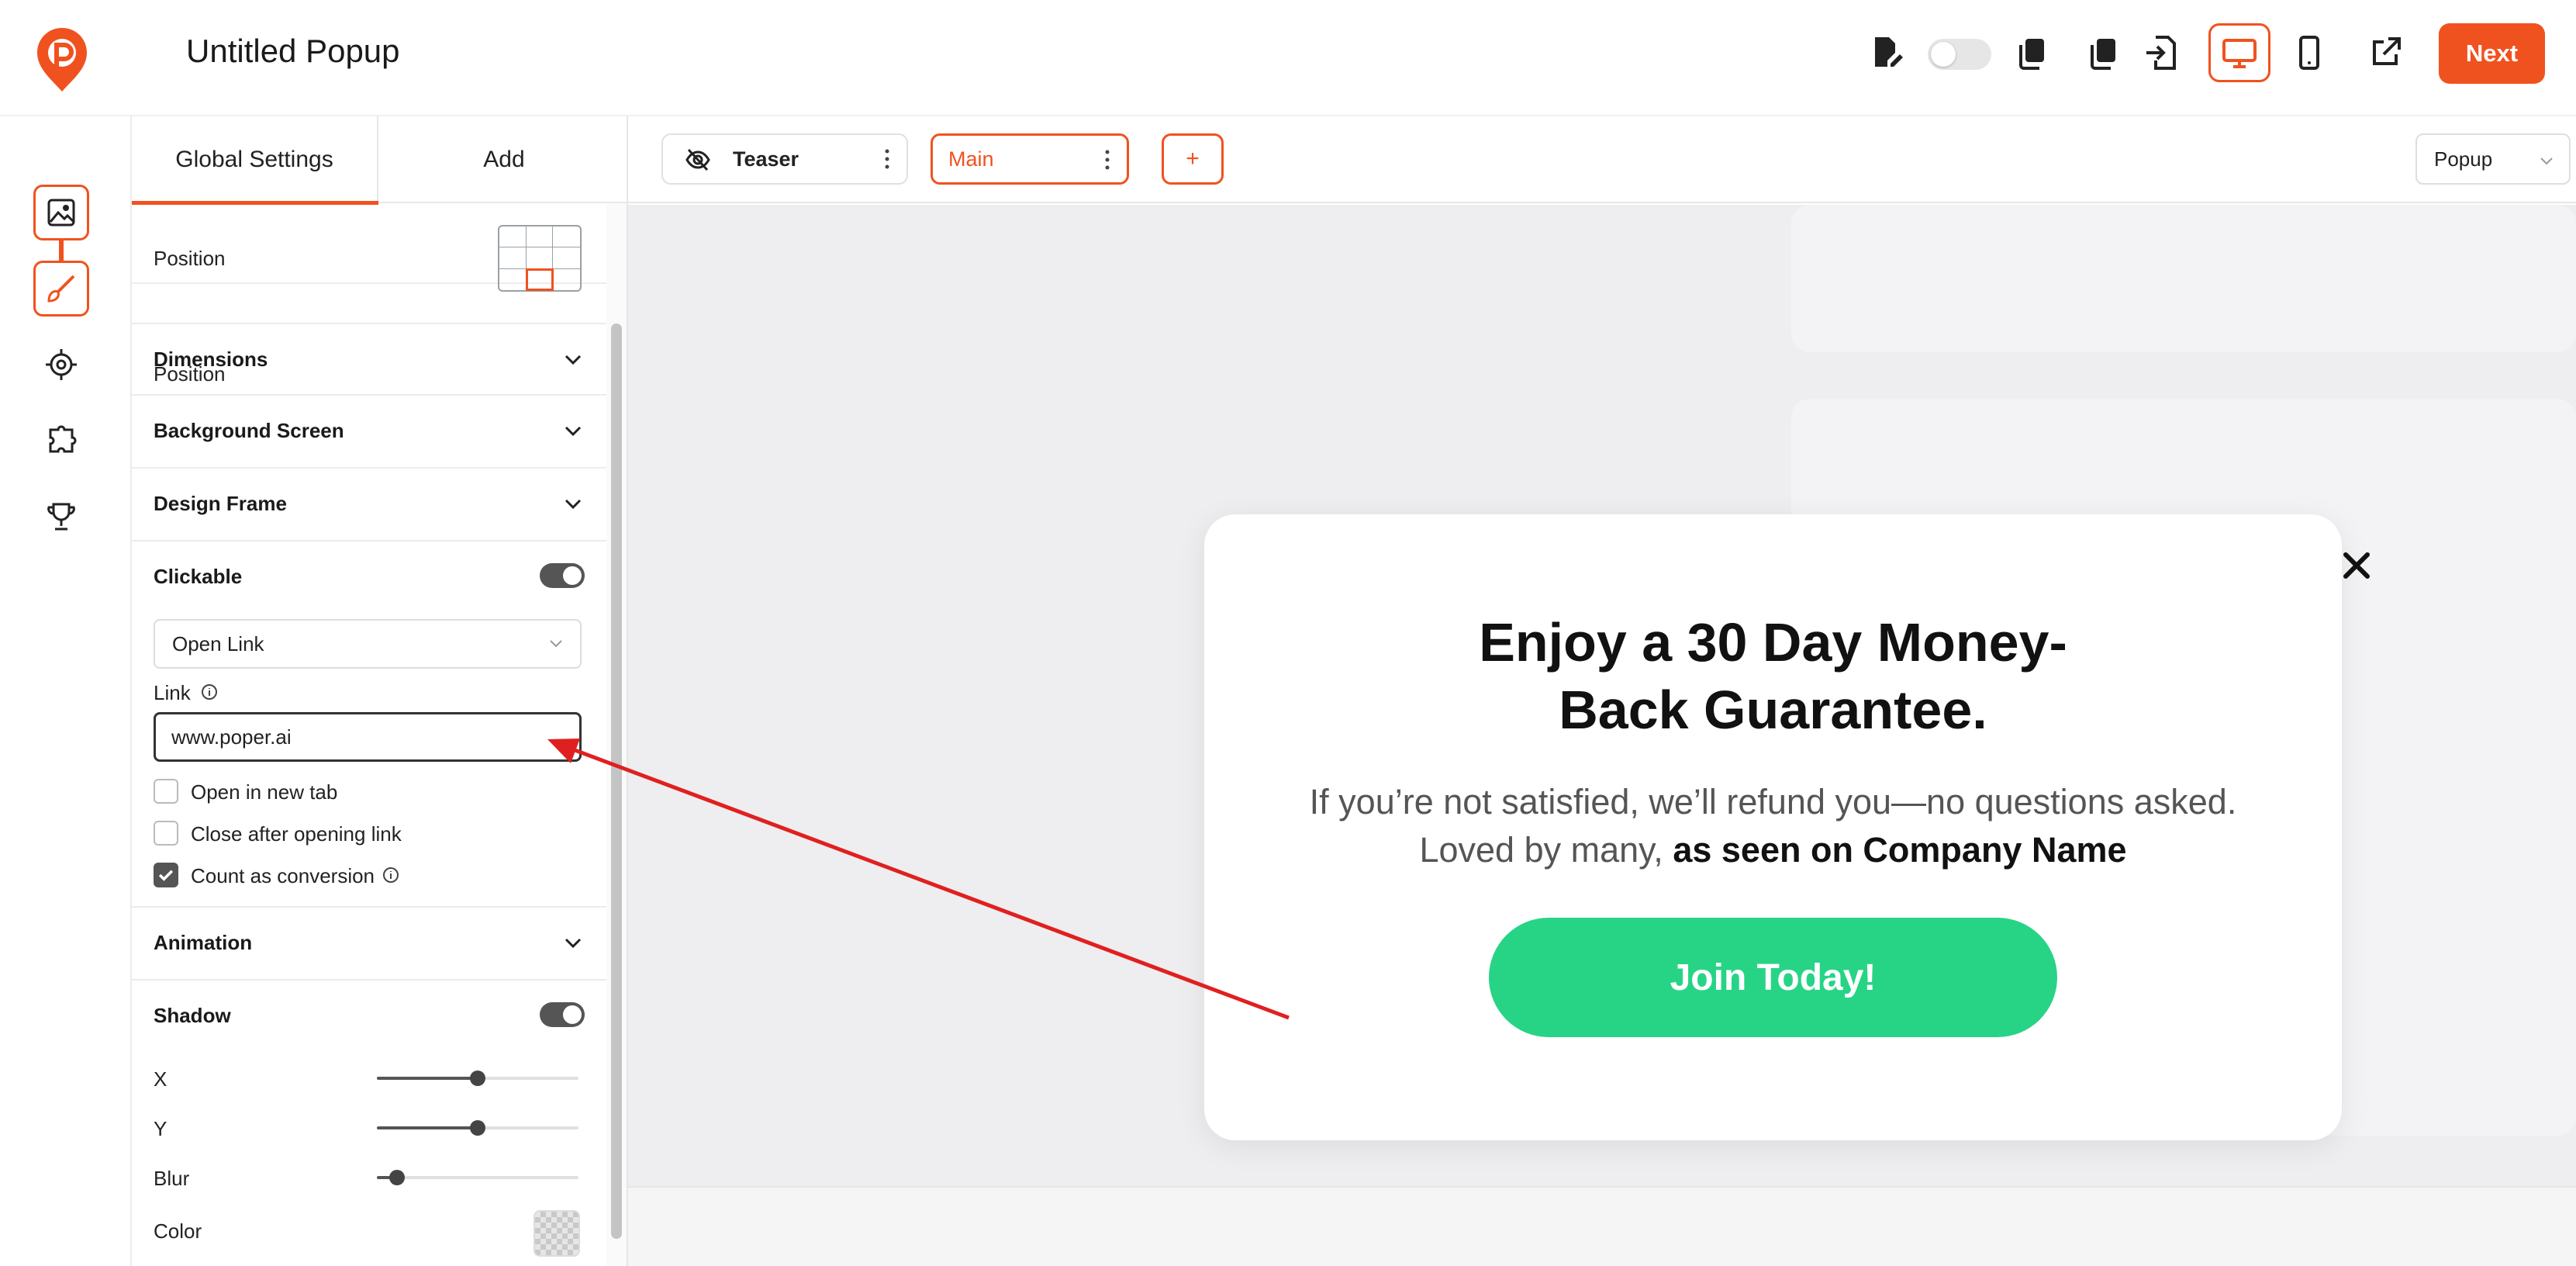  I want to click on page-preview-block, so click(2184, 278).